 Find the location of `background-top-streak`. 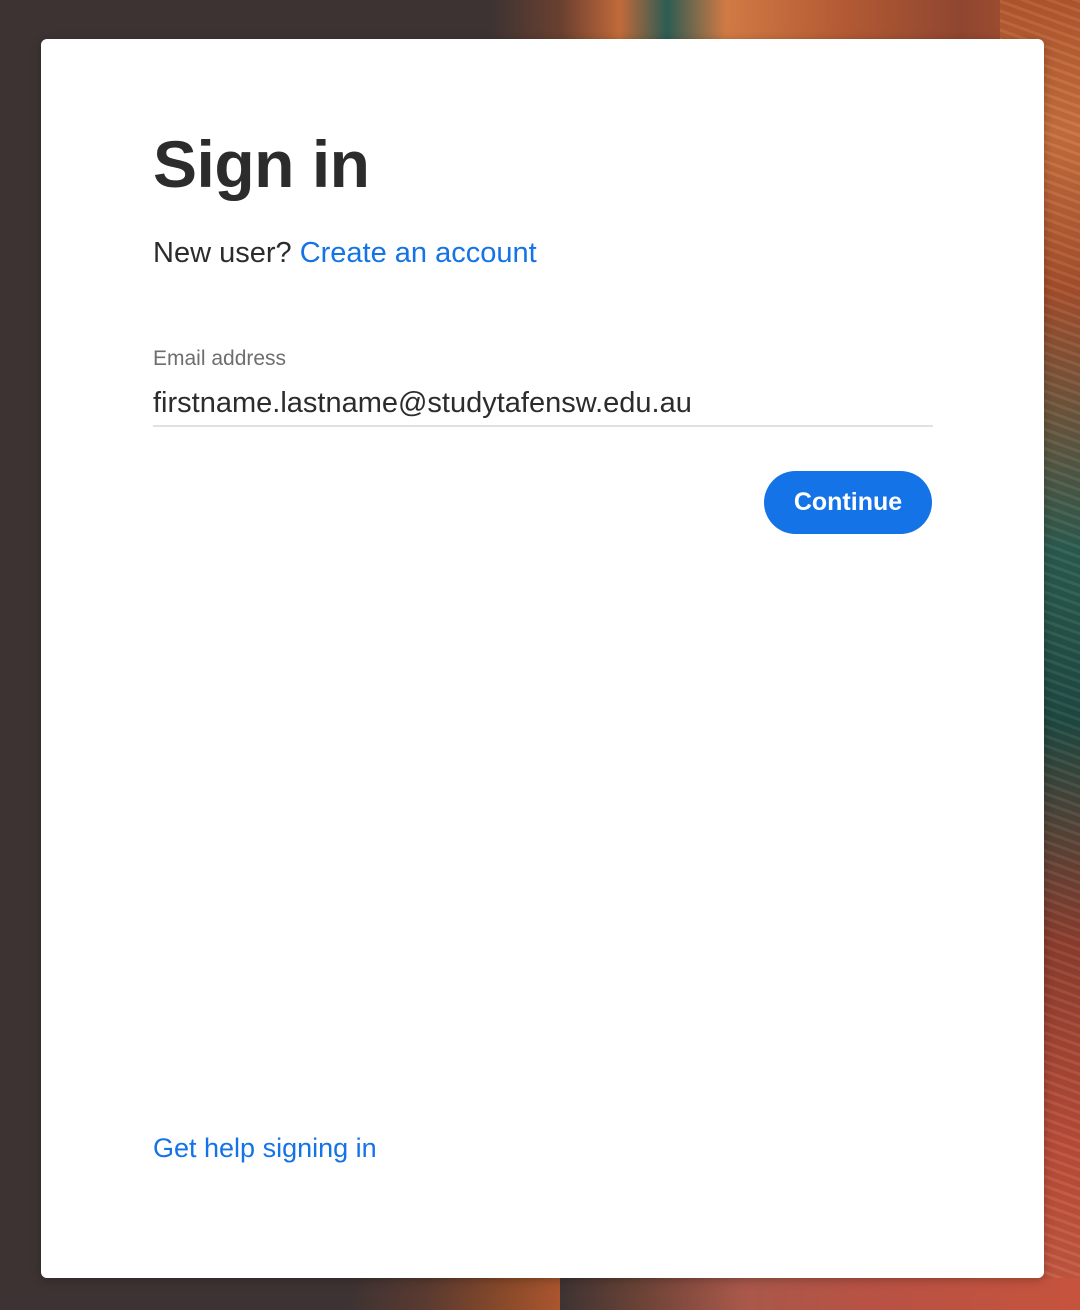

background-top-streak is located at coordinates (785, 20).